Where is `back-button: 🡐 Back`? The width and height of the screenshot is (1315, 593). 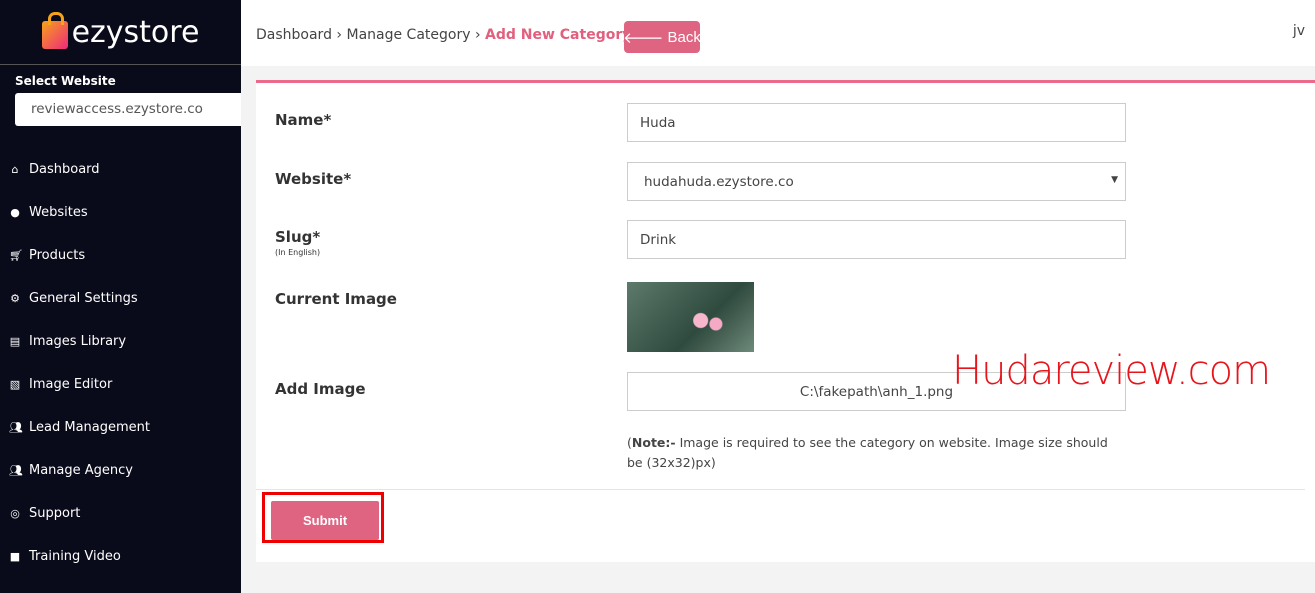 back-button: 🡐 Back is located at coordinates (662, 37).